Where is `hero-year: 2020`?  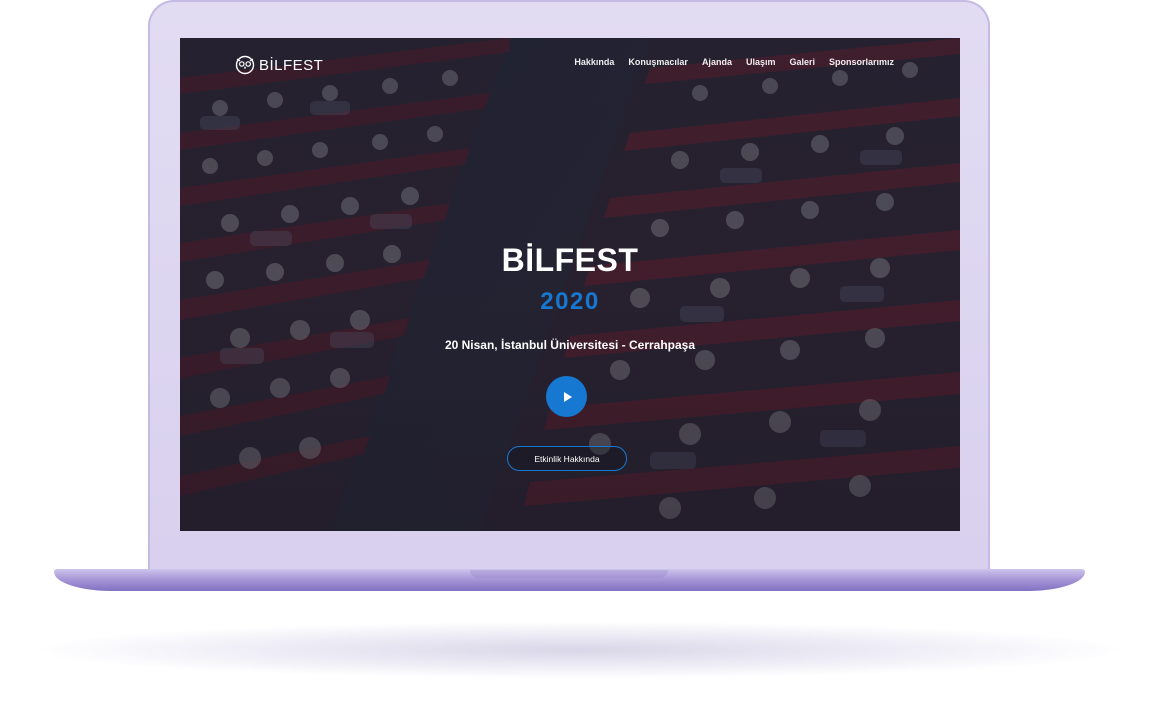
hero-year: 2020 is located at coordinates (570, 301).